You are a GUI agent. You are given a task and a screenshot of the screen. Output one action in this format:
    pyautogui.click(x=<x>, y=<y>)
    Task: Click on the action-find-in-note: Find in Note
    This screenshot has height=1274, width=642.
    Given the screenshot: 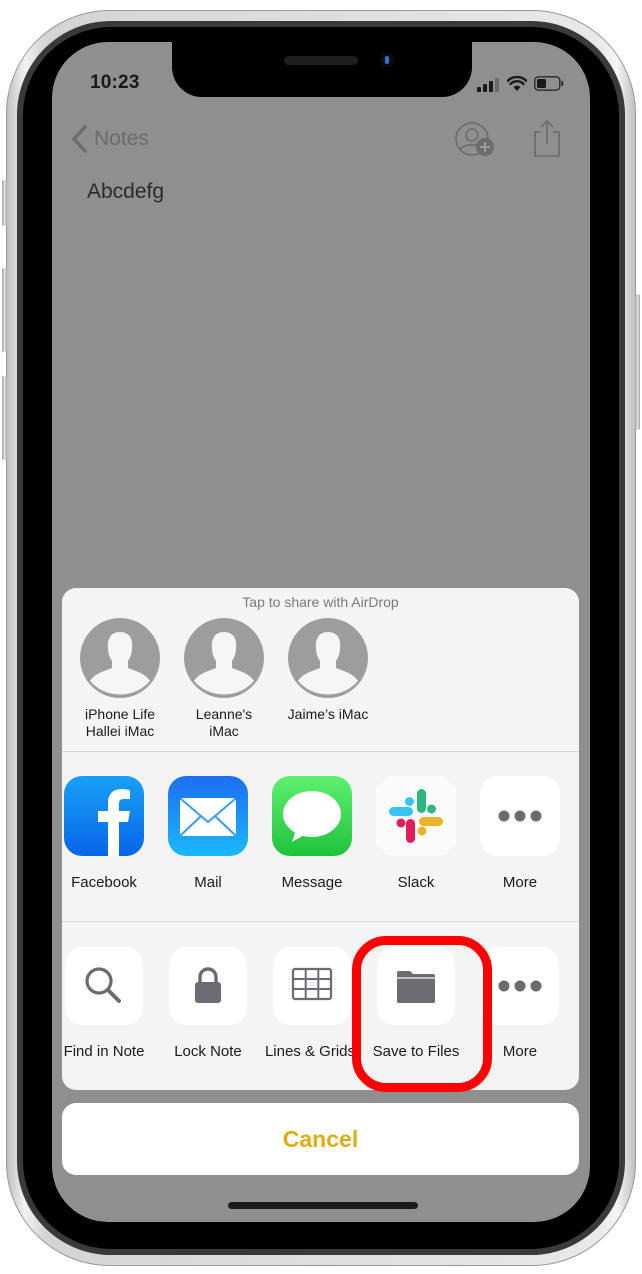 What is the action you would take?
    pyautogui.click(x=109, y=1006)
    